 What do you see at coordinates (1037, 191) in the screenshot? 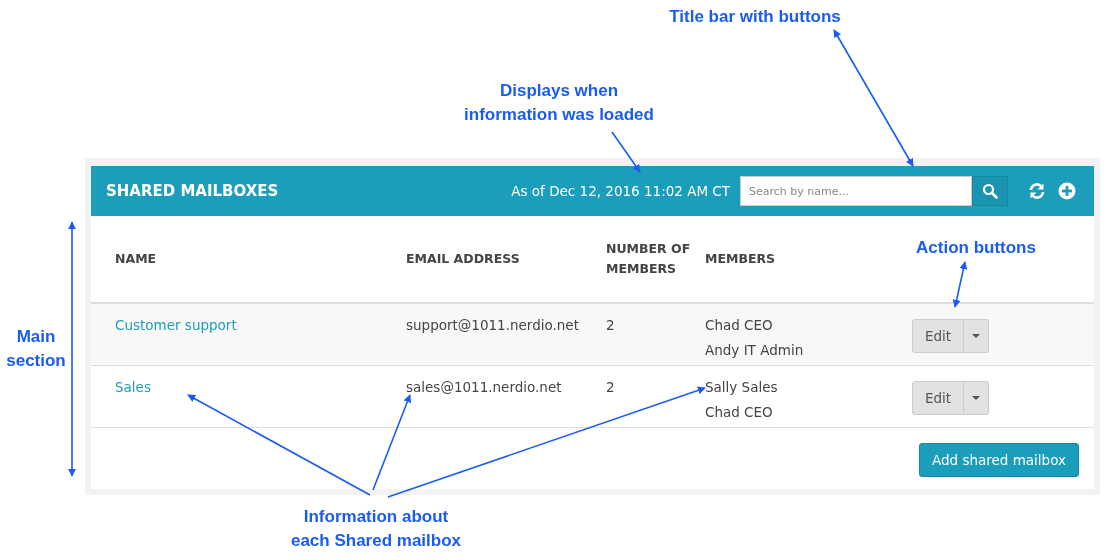
I see `refresh-icon` at bounding box center [1037, 191].